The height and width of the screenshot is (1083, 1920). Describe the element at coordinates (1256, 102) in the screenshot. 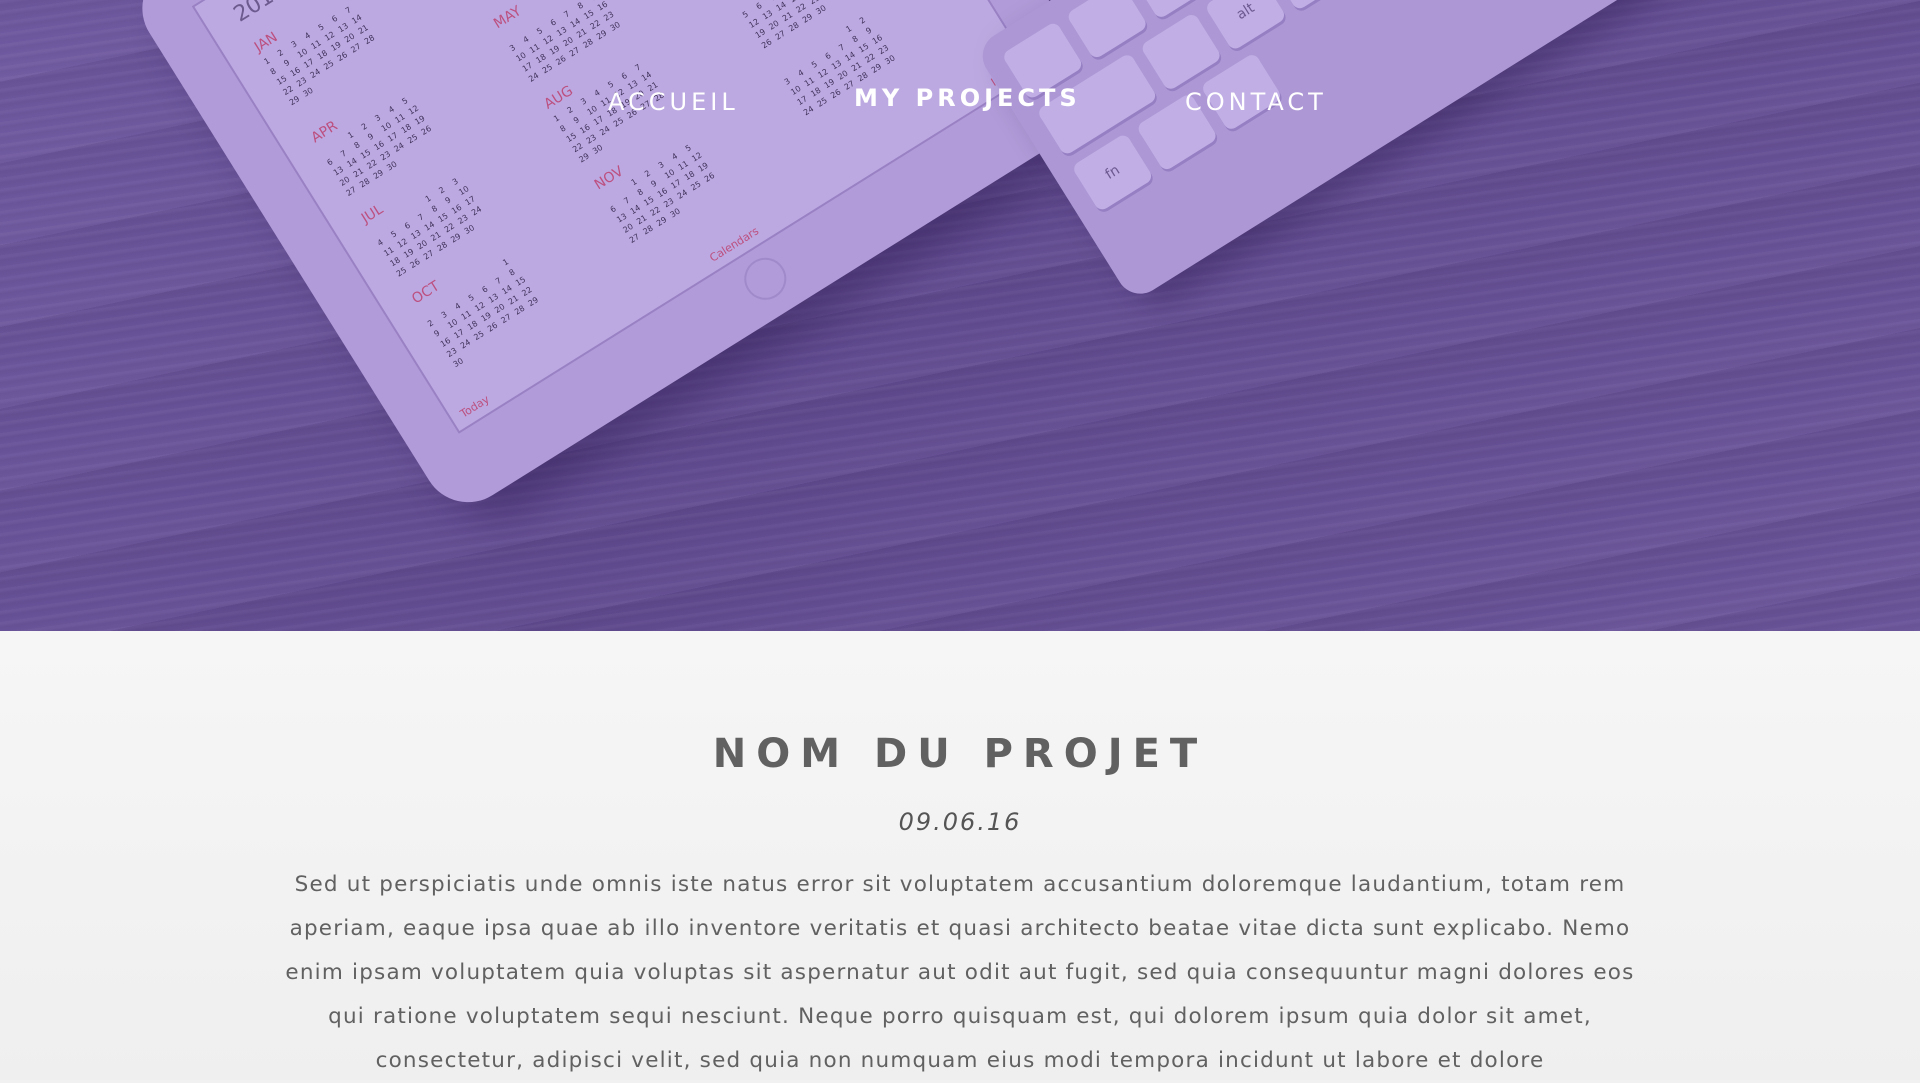

I see `nav-link-contact: CONTACT` at that location.